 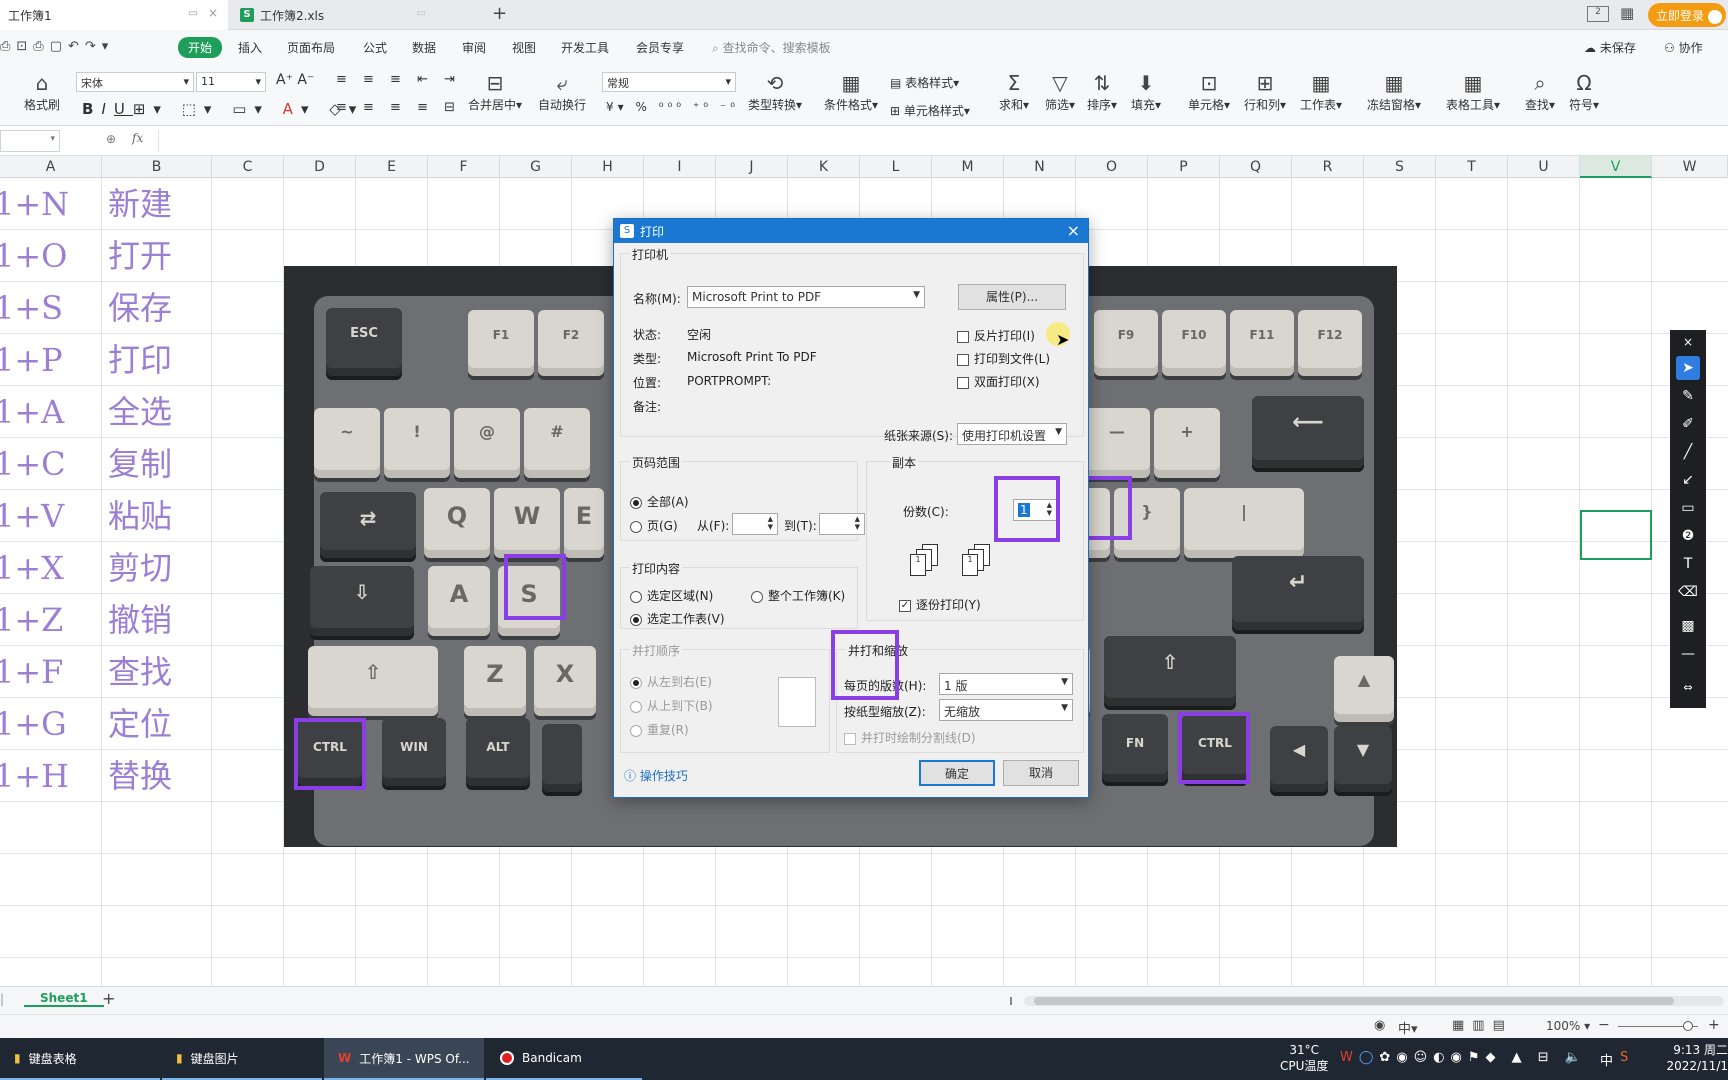 I want to click on cell-shortcut-key: 1+H, so click(x=34, y=776).